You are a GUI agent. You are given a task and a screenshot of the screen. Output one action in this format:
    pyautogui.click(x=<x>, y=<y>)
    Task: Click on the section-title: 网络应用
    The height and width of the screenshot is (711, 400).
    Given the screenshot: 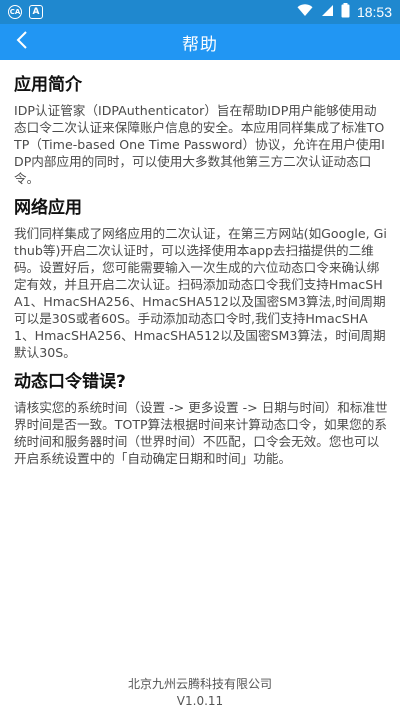 What is the action you would take?
    pyautogui.click(x=48, y=208)
    